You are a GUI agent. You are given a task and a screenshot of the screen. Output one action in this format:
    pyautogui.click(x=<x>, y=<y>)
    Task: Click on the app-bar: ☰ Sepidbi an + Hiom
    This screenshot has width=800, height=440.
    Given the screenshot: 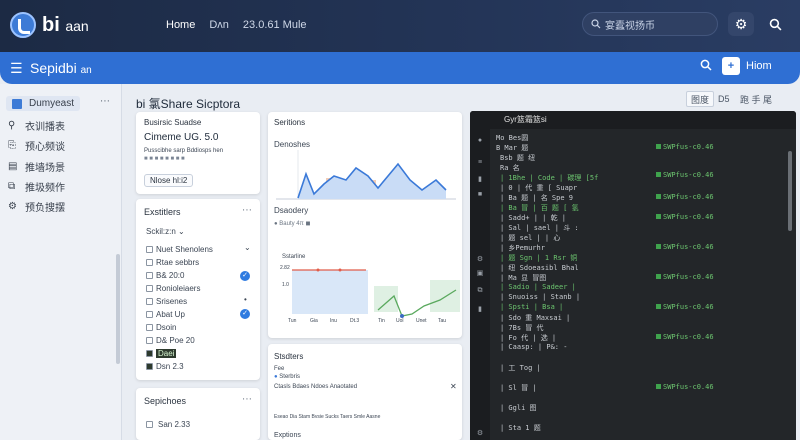 What is the action you would take?
    pyautogui.click(x=400, y=68)
    